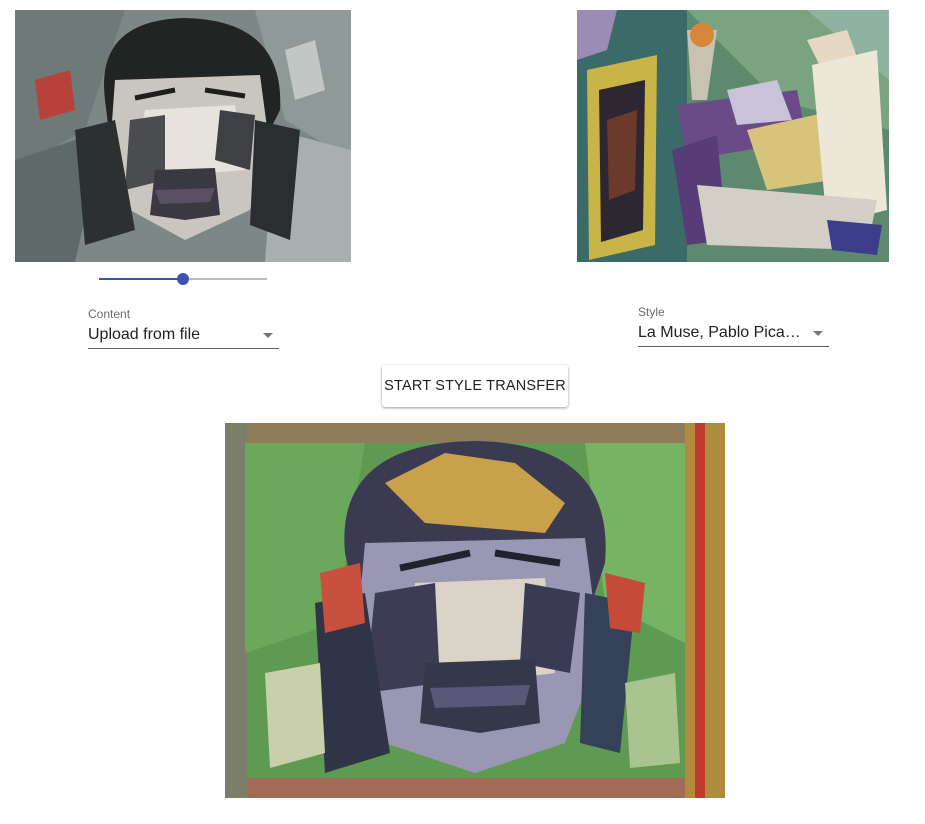  I want to click on content-image-picture, so click(183, 136).